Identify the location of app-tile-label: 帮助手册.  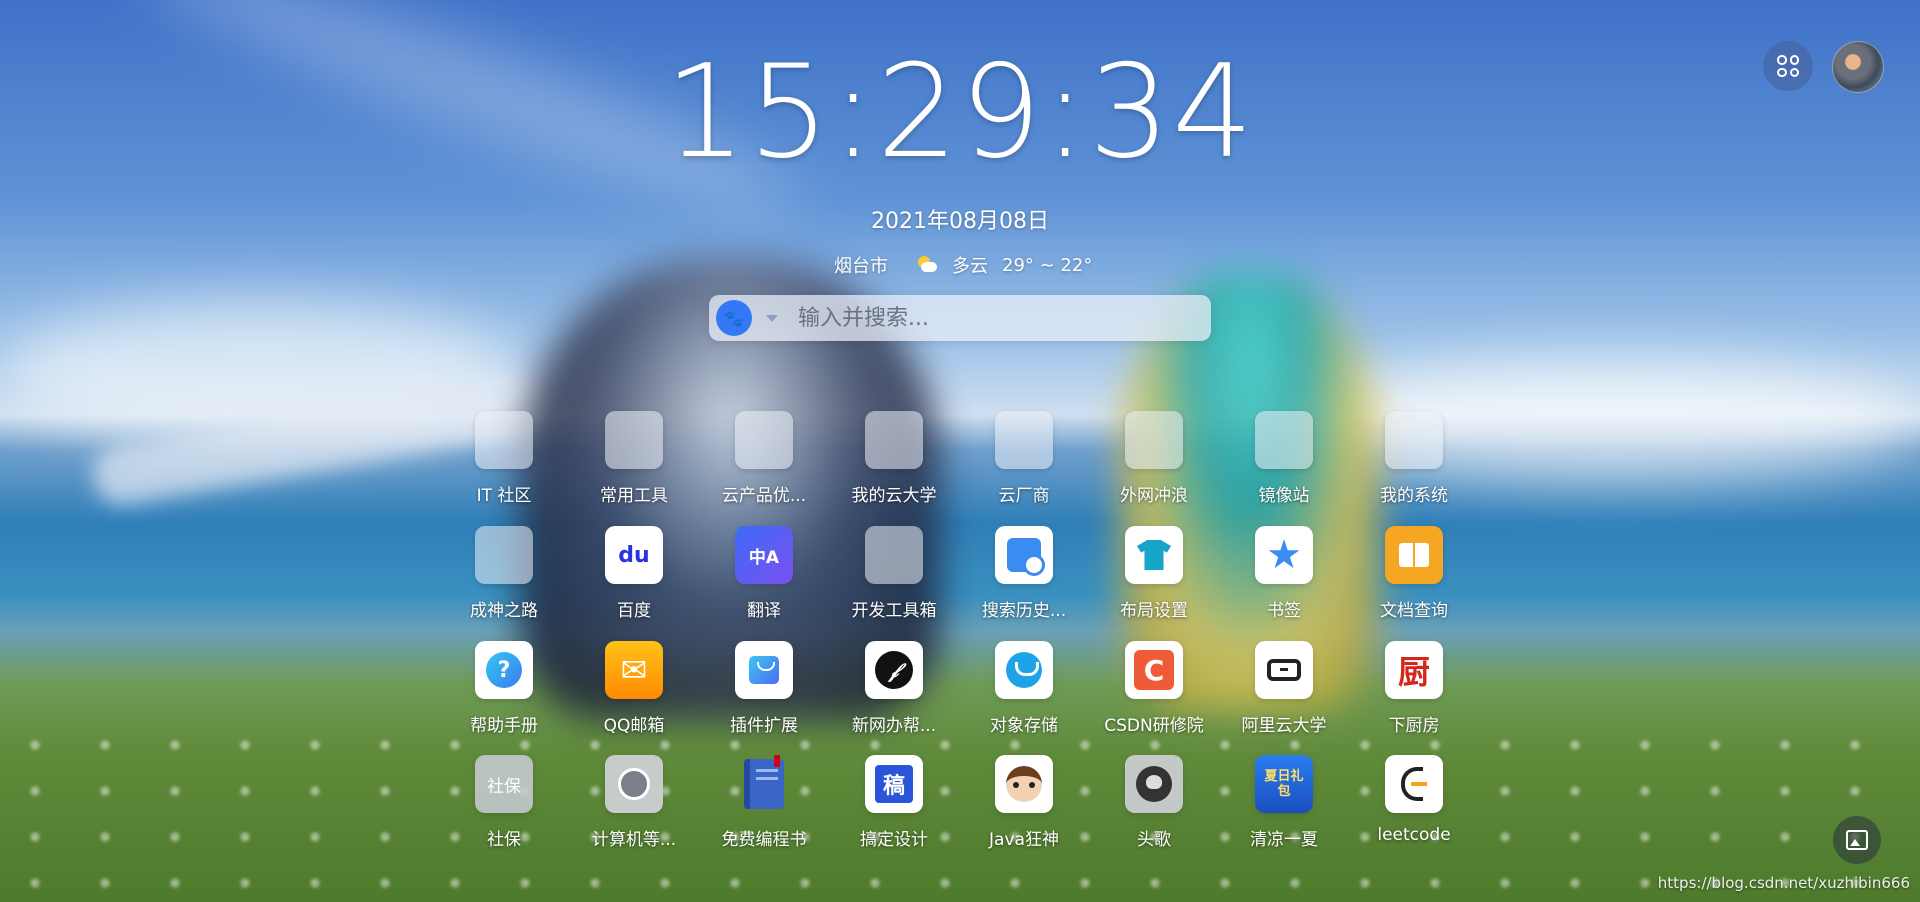
(504, 726).